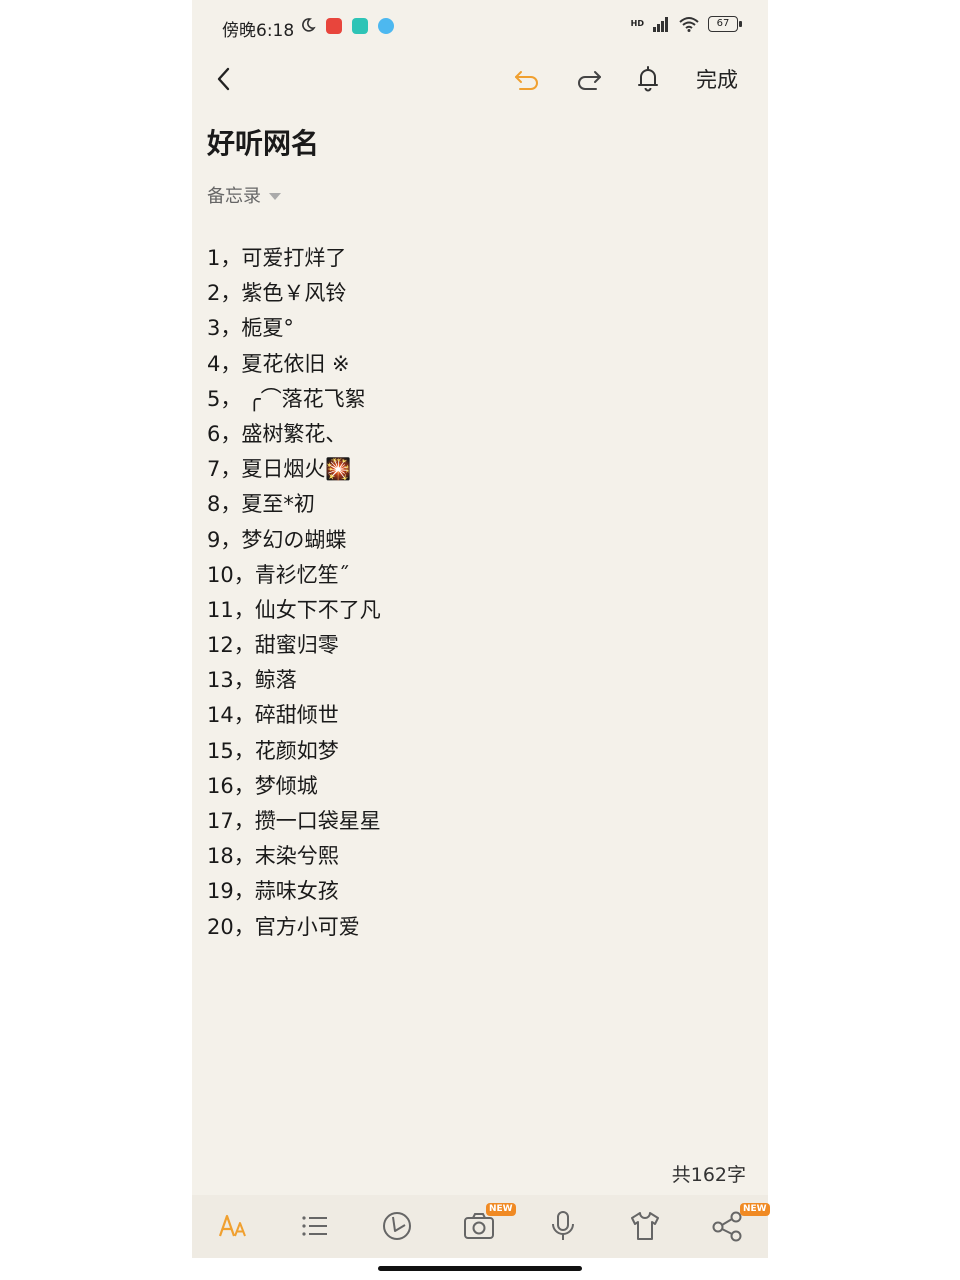 This screenshot has height=1280, width=960. Describe the element at coordinates (397, 1226) in the screenshot. I see `doodle-icon` at that location.